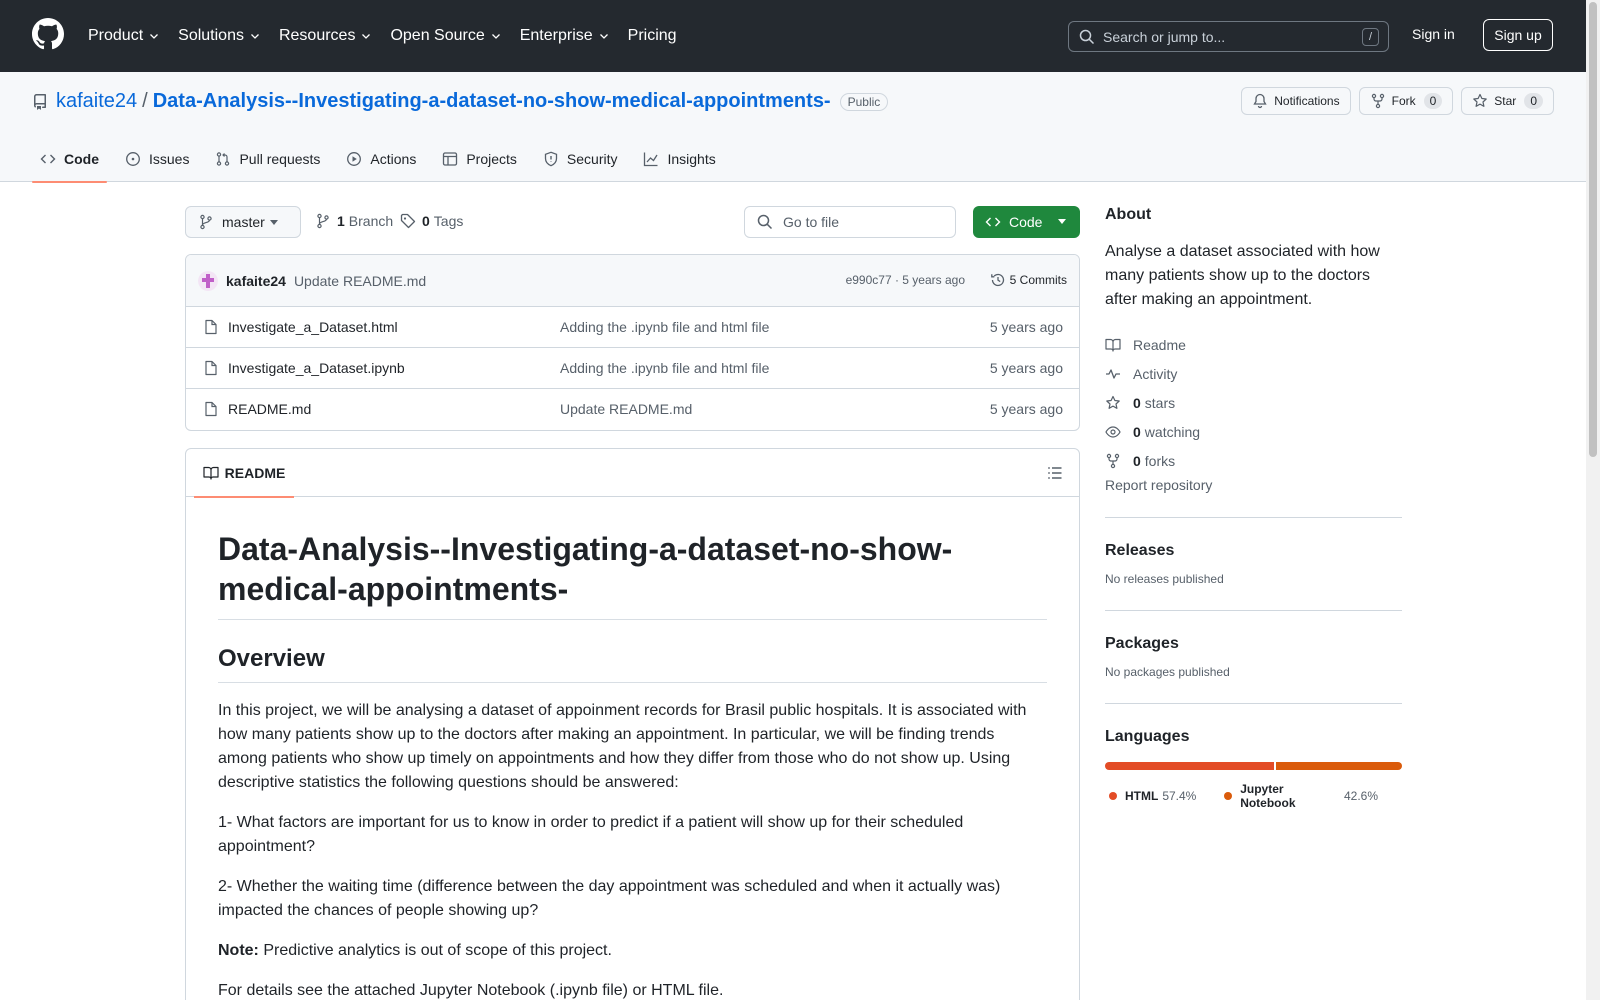 This screenshot has height=1000, width=1600. I want to click on stars-count: 0, so click(1137, 402).